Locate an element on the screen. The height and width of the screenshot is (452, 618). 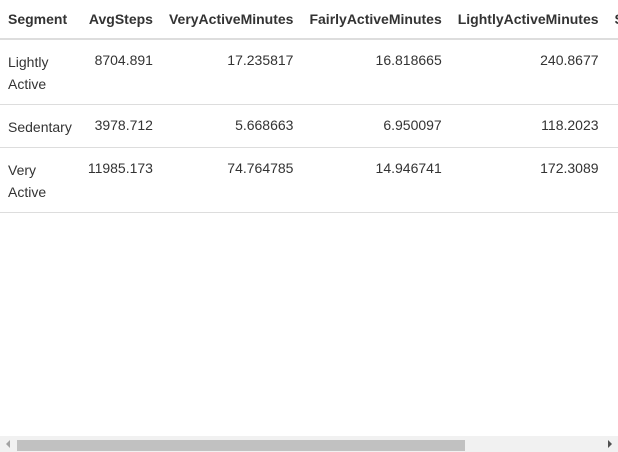
cell-veryactiveminutes: 74.764785 is located at coordinates (231, 180).